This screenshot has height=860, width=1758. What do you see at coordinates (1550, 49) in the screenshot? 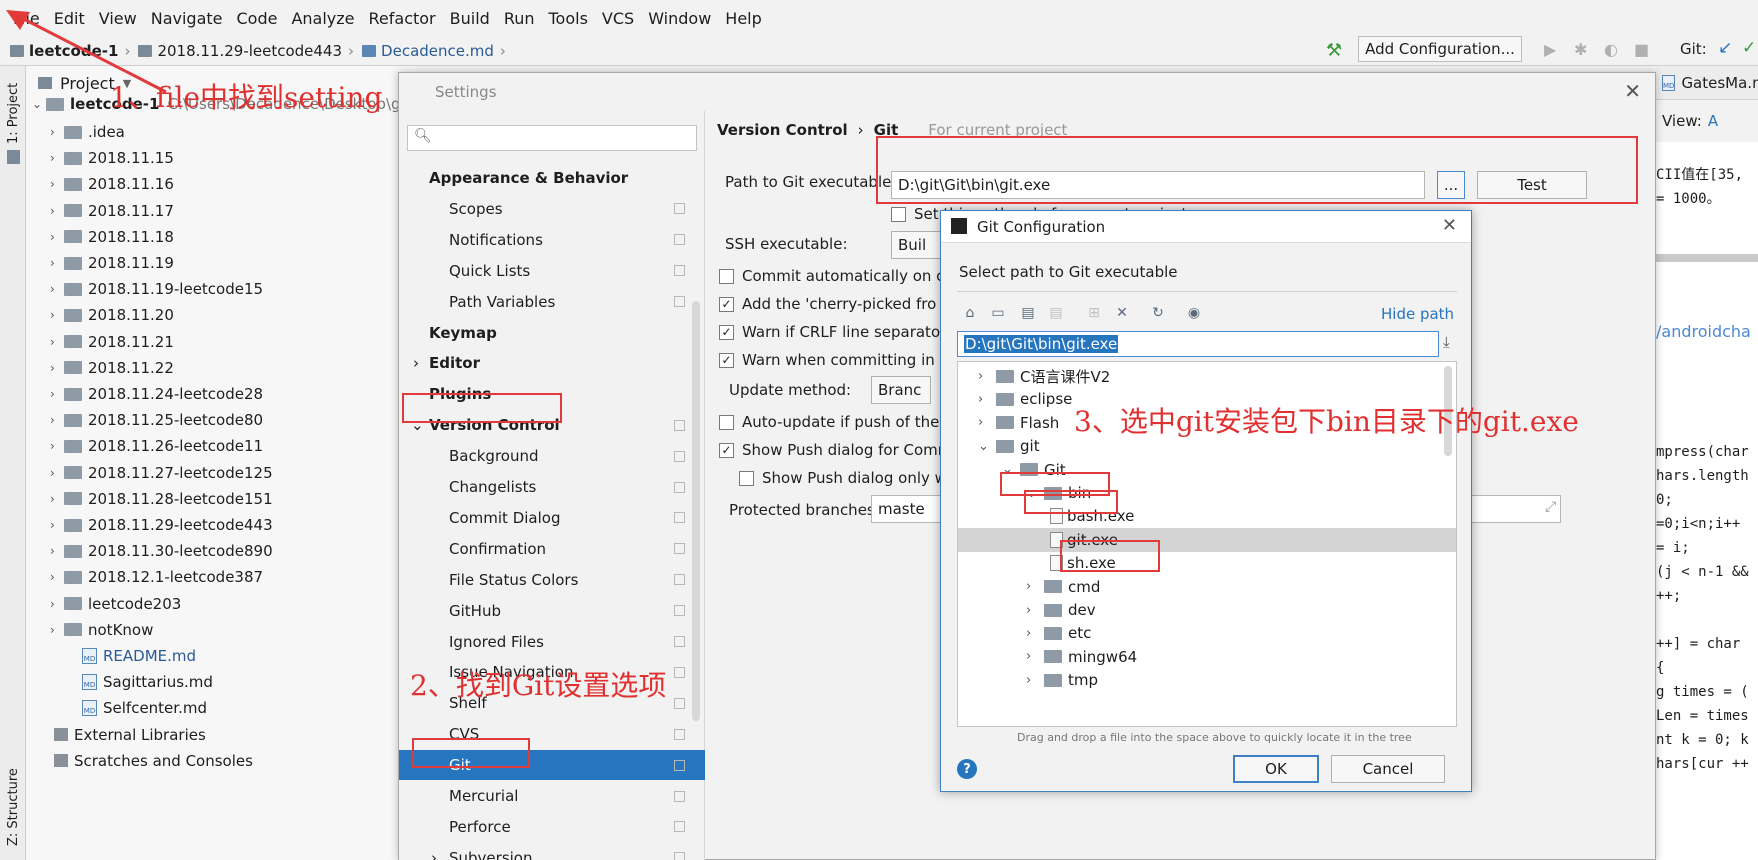
I see `run-icon: ▶` at bounding box center [1550, 49].